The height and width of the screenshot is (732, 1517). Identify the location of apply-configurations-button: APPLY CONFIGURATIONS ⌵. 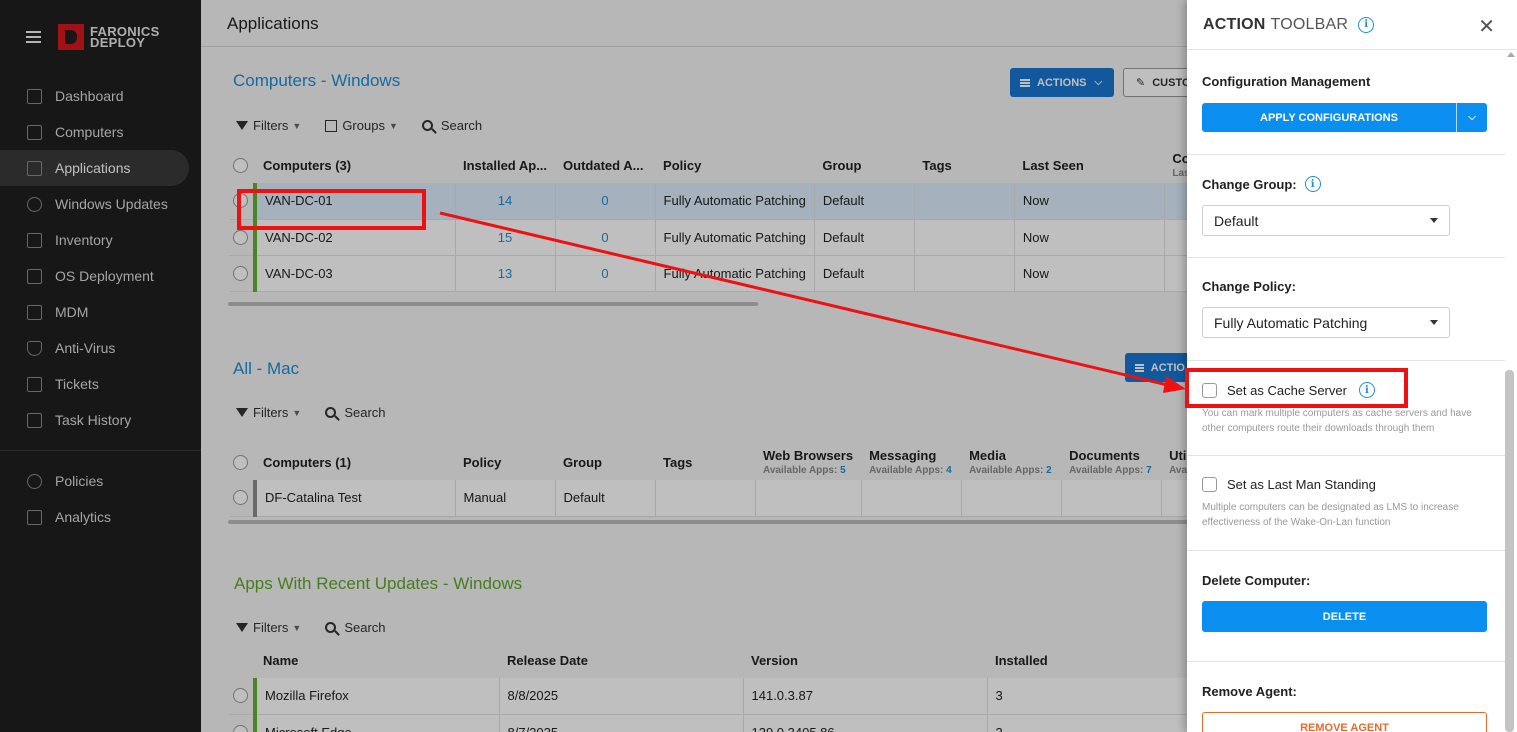
(1344, 117).